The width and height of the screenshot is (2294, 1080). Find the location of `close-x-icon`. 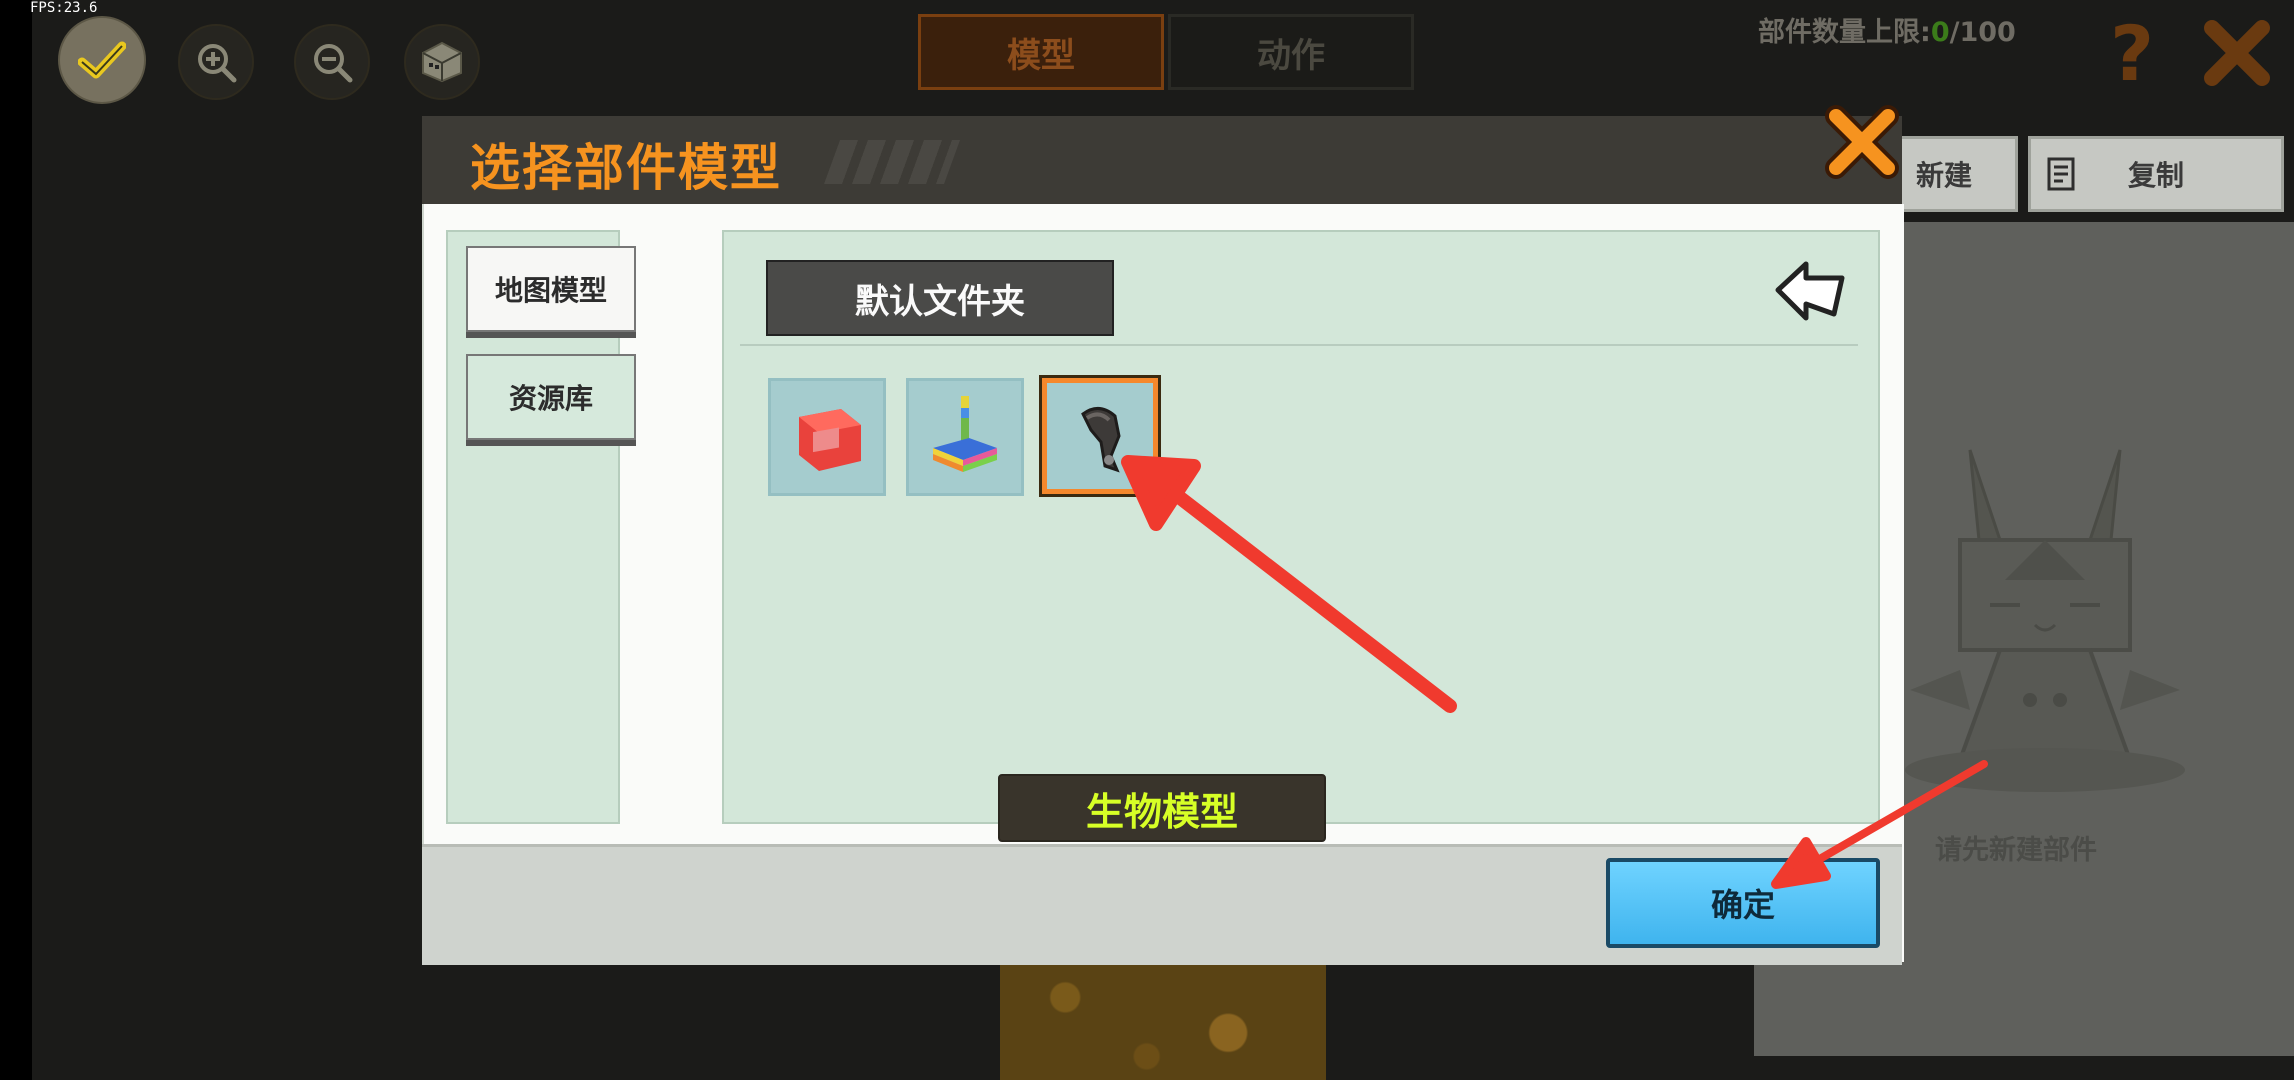

close-x-icon is located at coordinates (2237, 53).